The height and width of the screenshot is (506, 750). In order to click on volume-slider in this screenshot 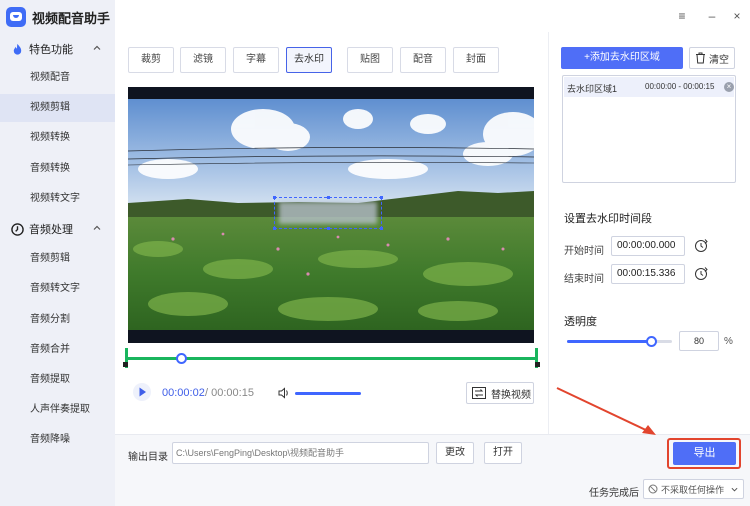, I will do `click(328, 393)`.